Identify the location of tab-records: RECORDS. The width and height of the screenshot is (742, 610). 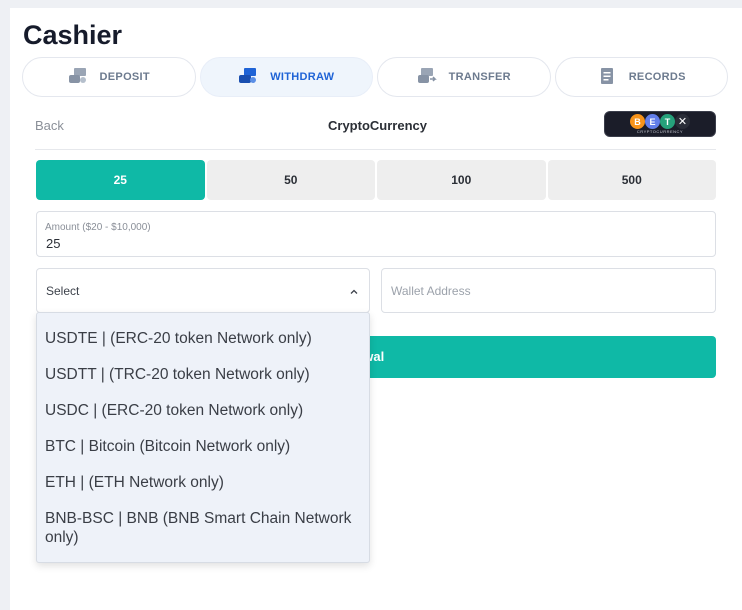
(641, 77).